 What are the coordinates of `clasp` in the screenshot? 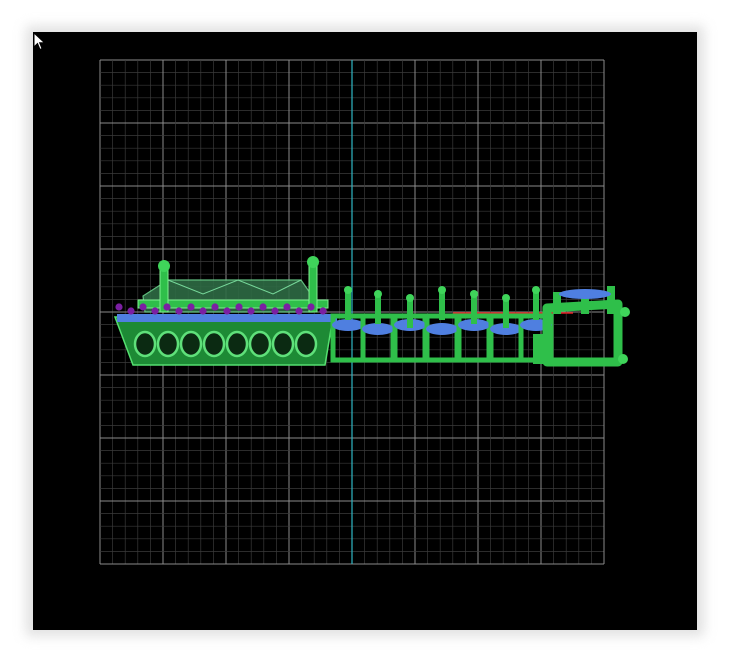 It's located at (581, 326).